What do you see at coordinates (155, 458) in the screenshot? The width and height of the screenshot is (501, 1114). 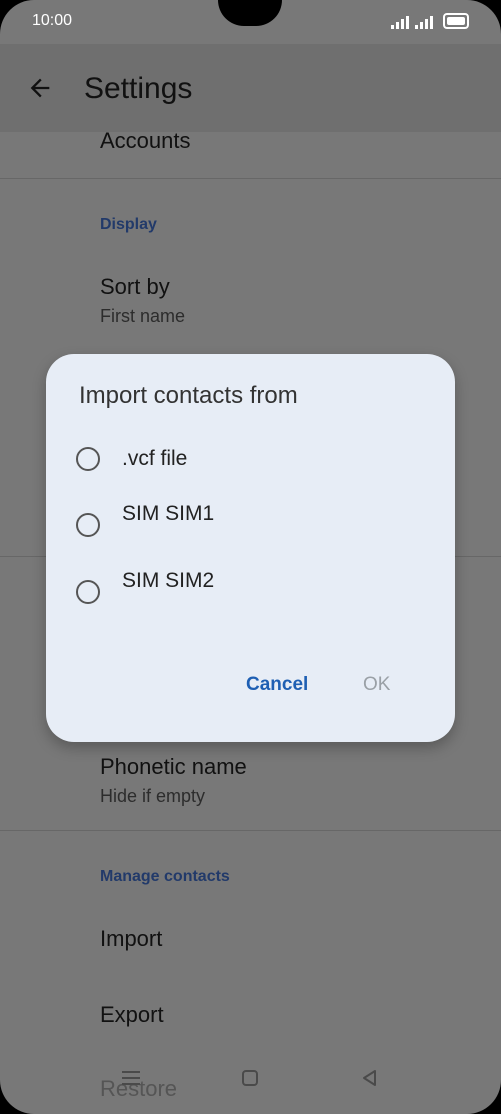 I see `option-label: .vcf file` at bounding box center [155, 458].